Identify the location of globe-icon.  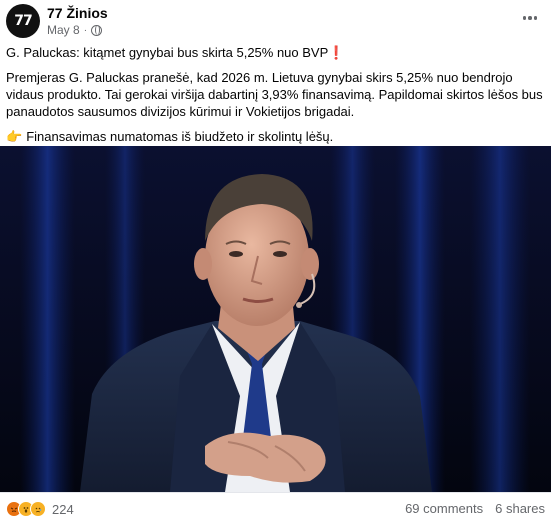
(97, 30).